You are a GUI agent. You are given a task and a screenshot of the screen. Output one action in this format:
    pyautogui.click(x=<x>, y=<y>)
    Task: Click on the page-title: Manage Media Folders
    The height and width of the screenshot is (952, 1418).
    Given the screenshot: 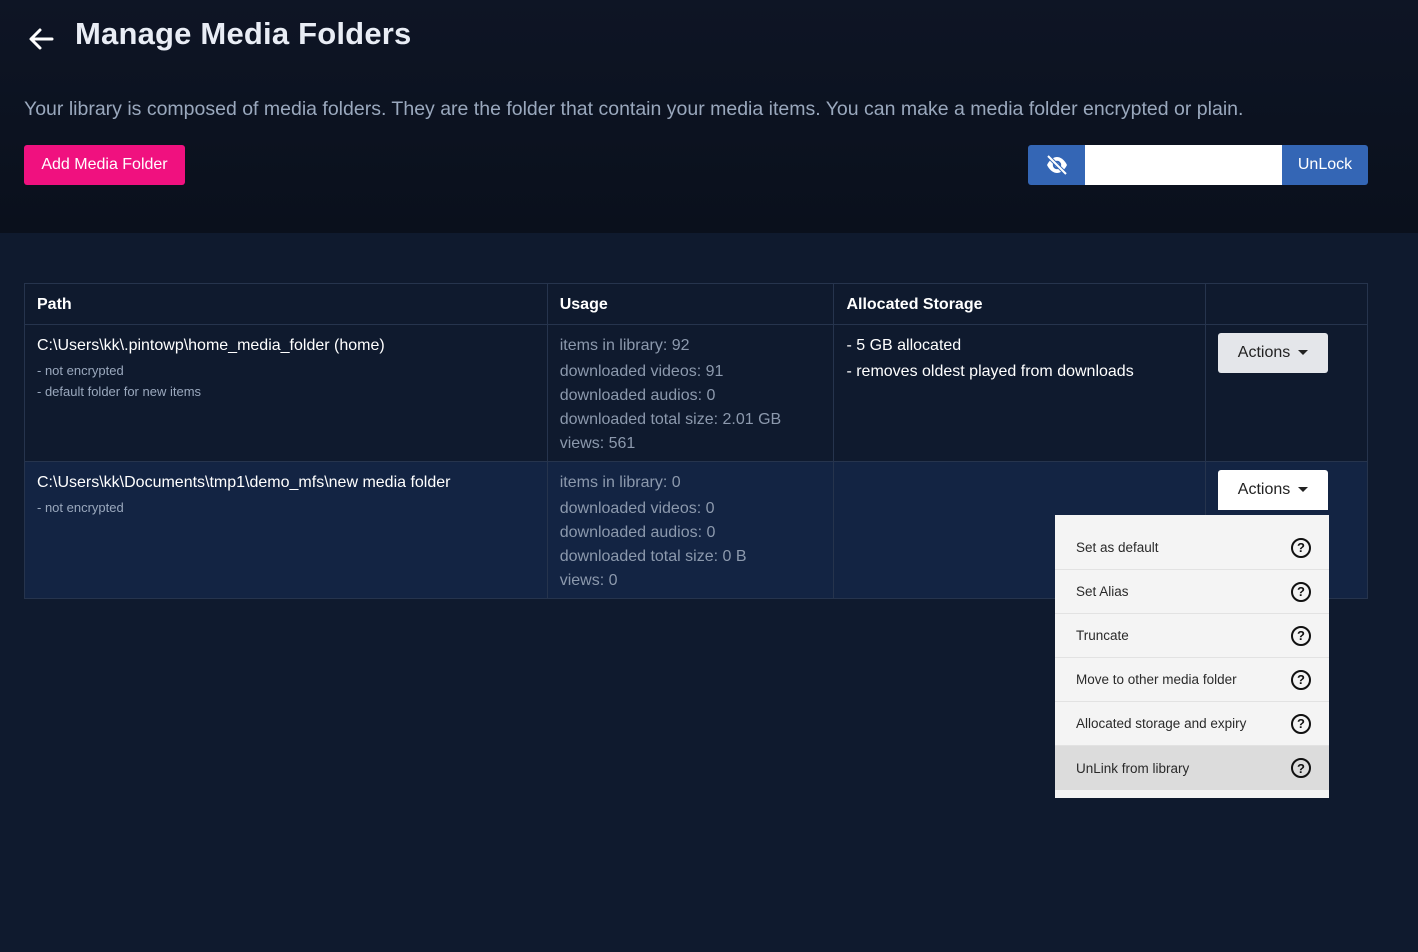 What is the action you would take?
    pyautogui.click(x=243, y=33)
    